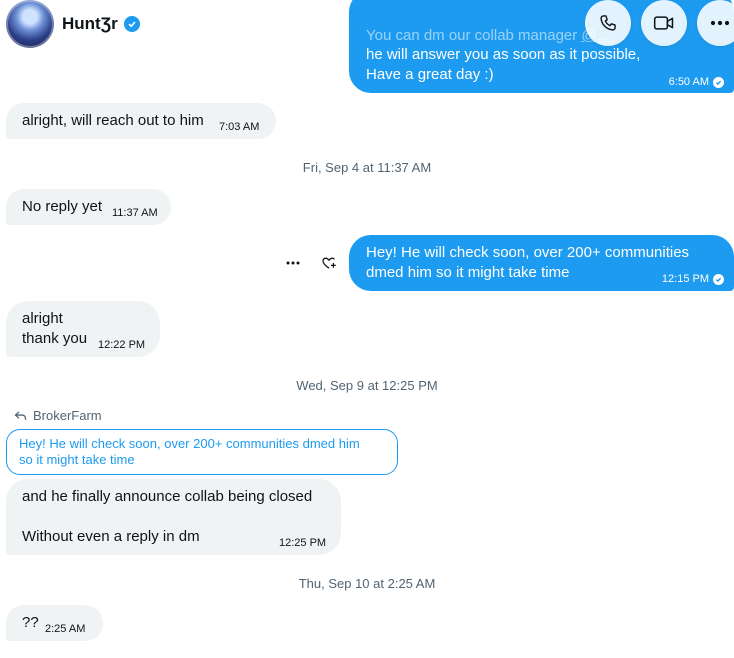  What do you see at coordinates (111, 536) in the screenshot?
I see `message-text: Without even a reply in dm` at bounding box center [111, 536].